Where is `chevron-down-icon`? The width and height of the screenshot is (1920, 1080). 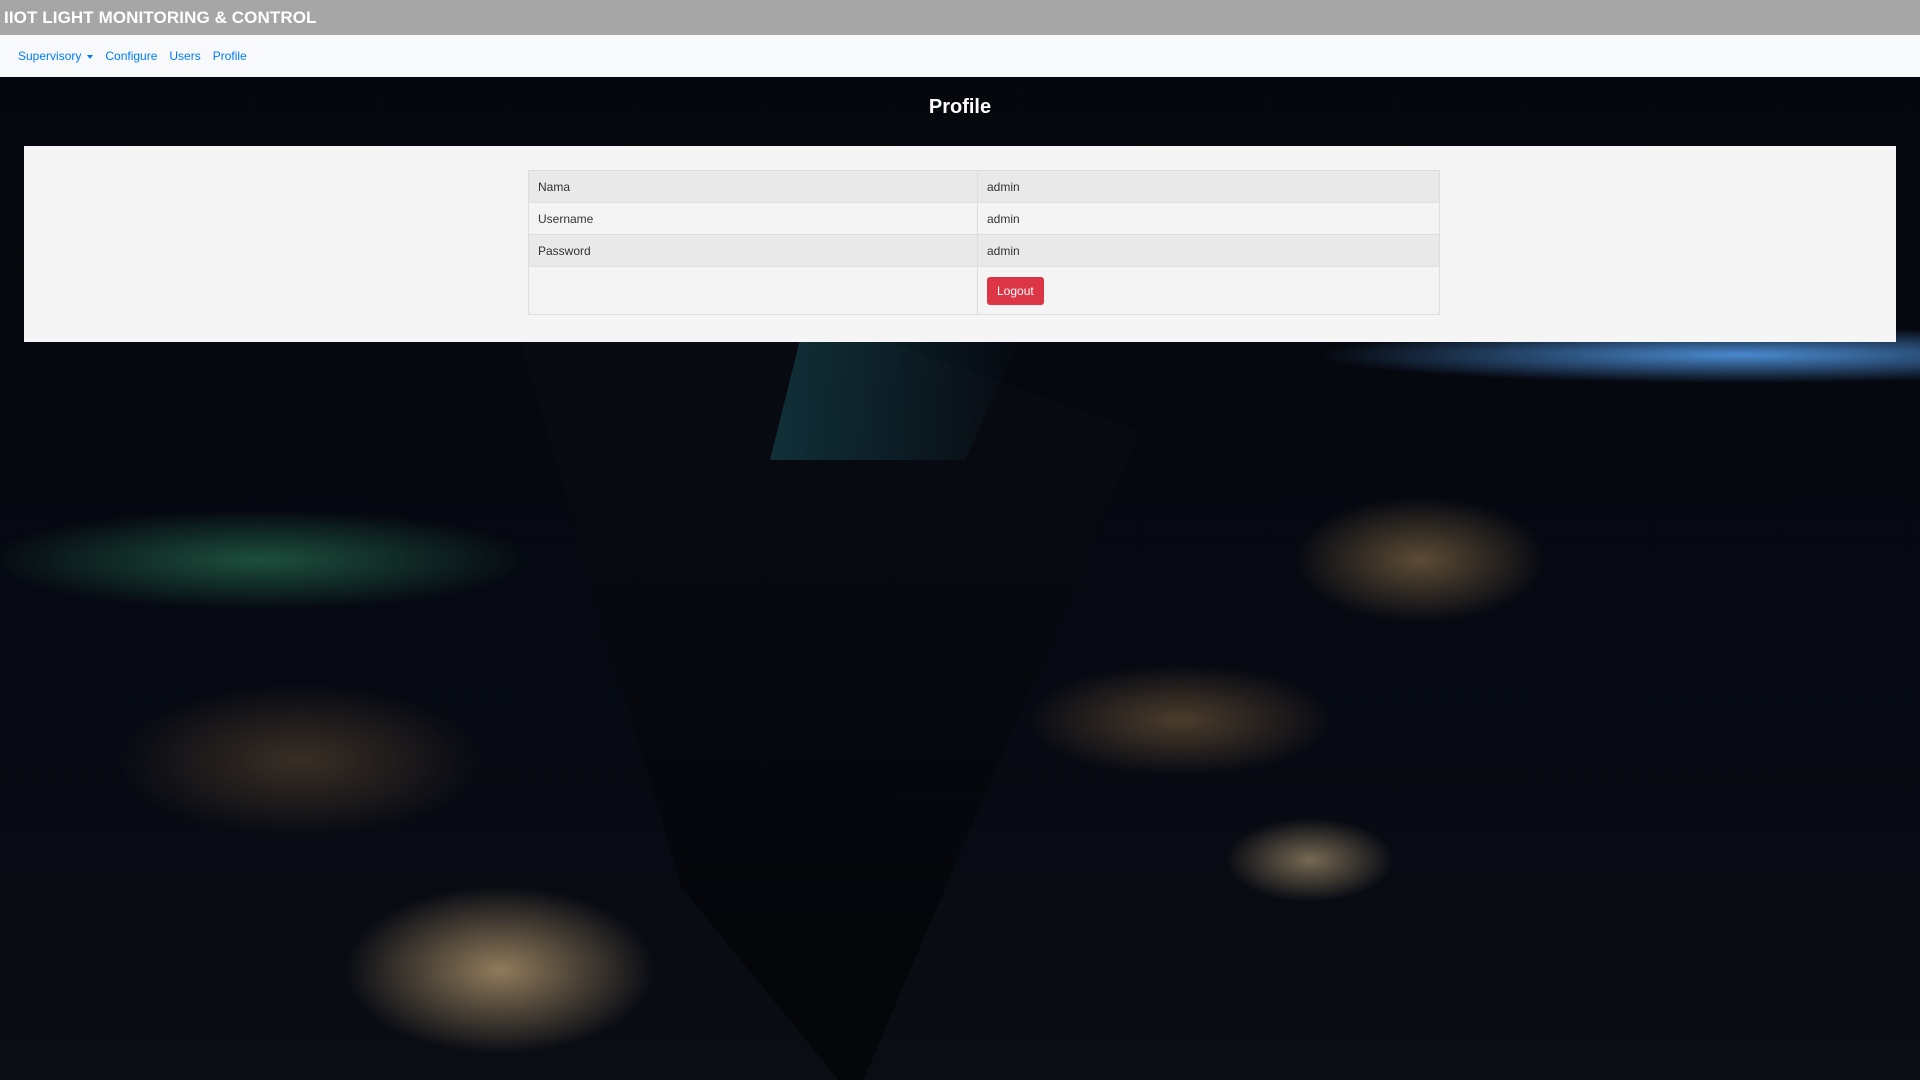
chevron-down-icon is located at coordinates (90, 56).